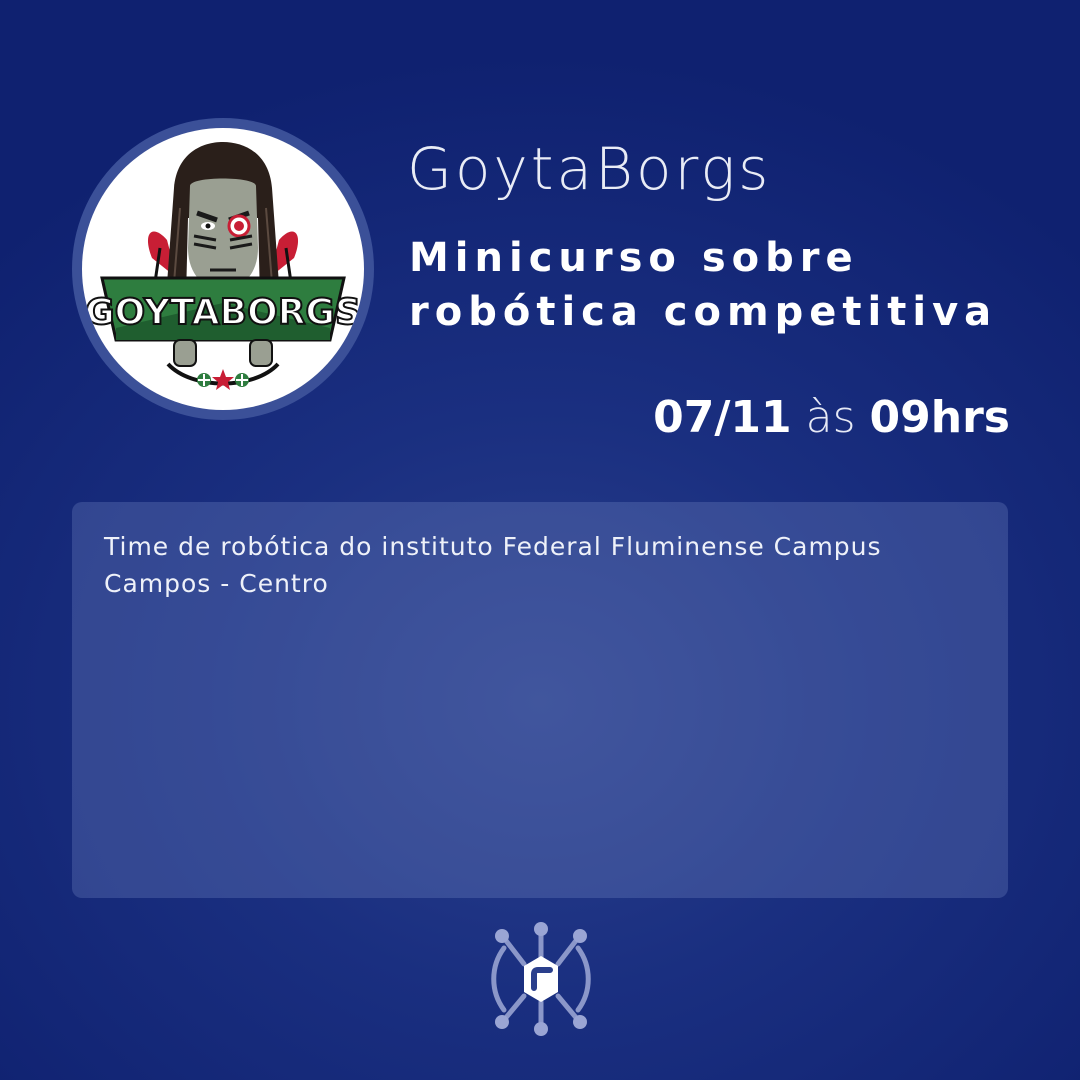  I want to click on event-date: 07/11, so click(722, 417).